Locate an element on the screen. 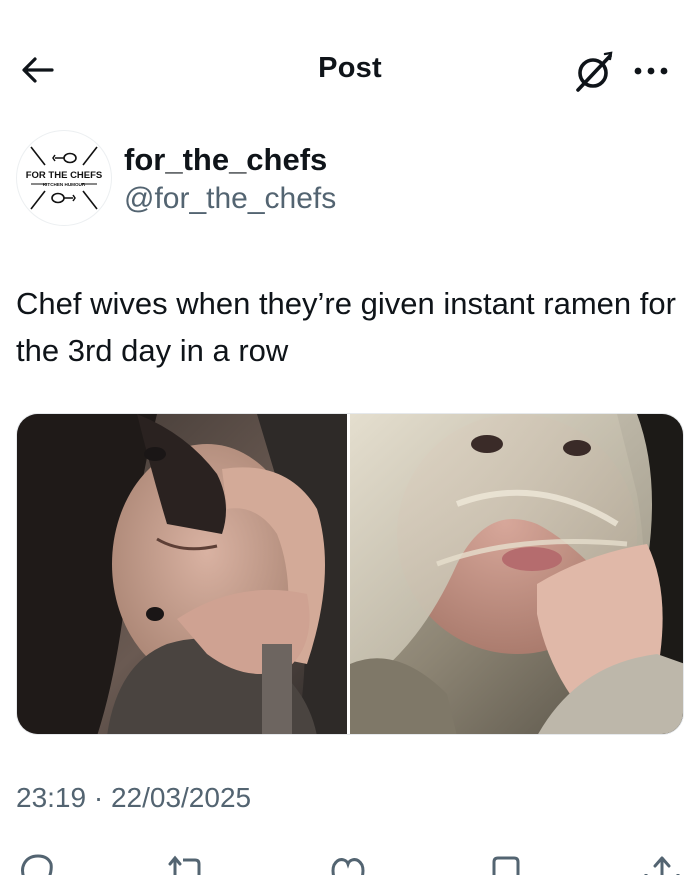 This screenshot has height=875, width=700. grok-button is located at coordinates (594, 72).